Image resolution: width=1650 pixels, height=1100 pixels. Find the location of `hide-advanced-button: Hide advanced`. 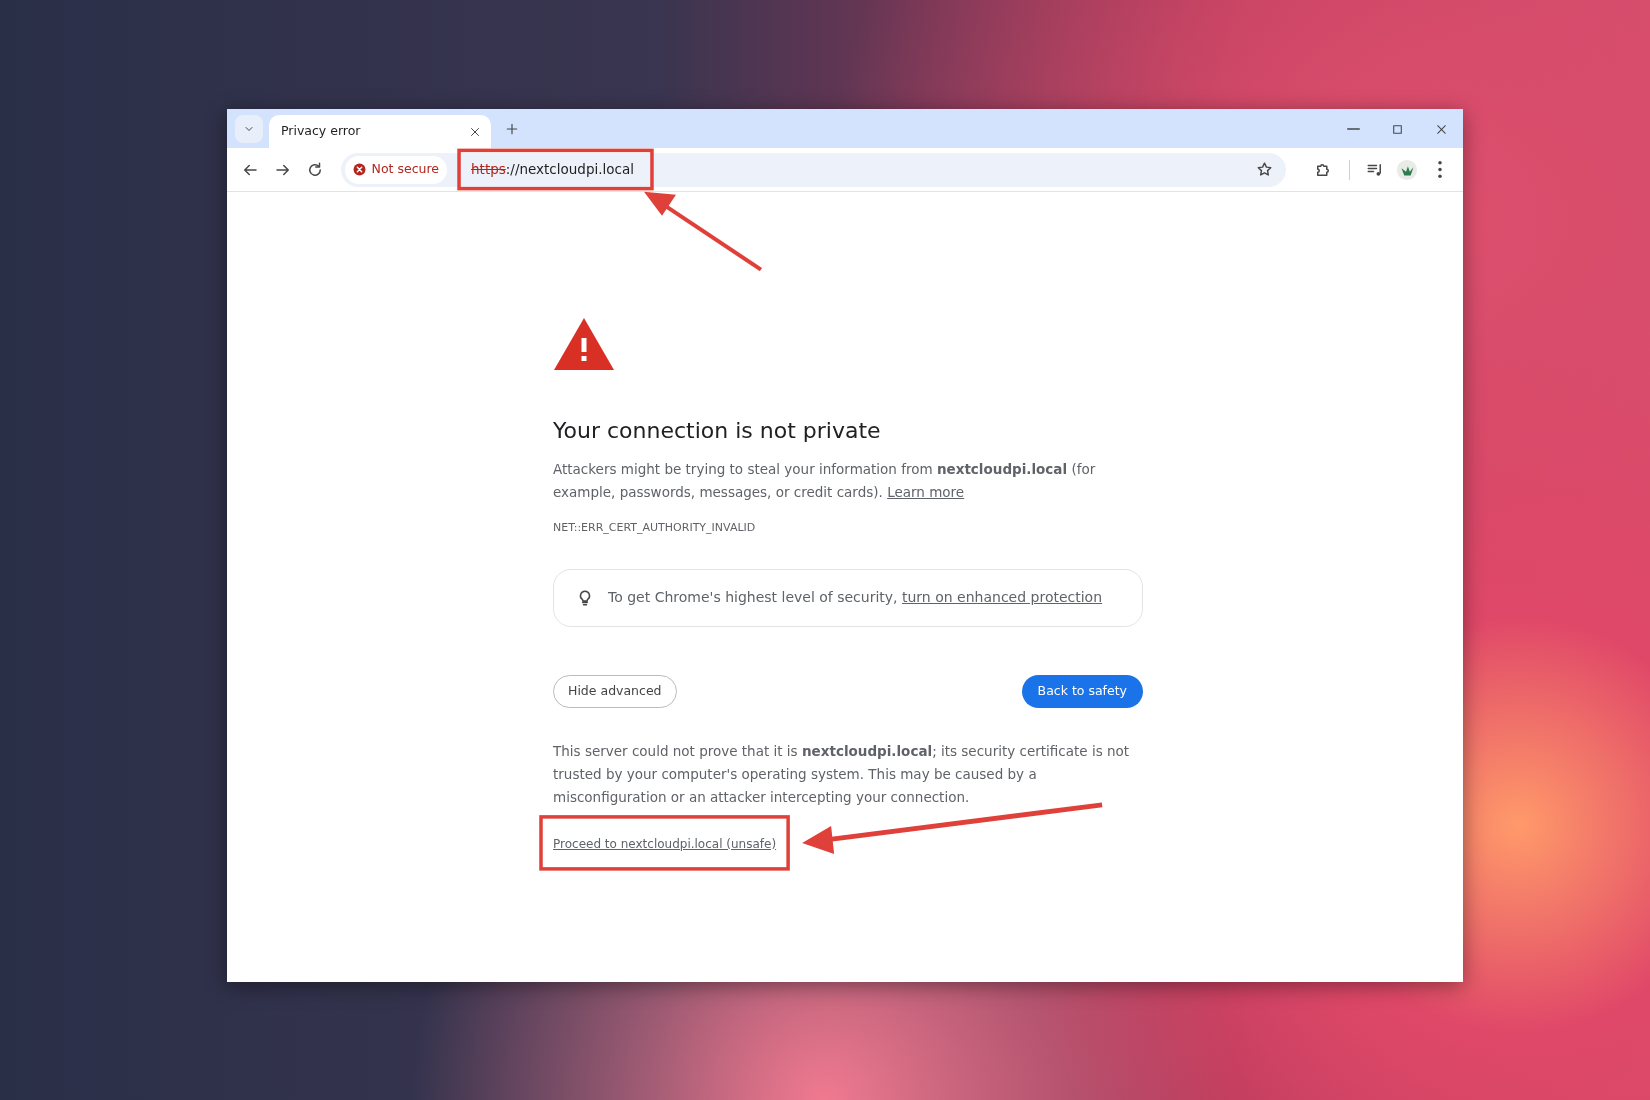

hide-advanced-button: Hide advanced is located at coordinates (615, 691).